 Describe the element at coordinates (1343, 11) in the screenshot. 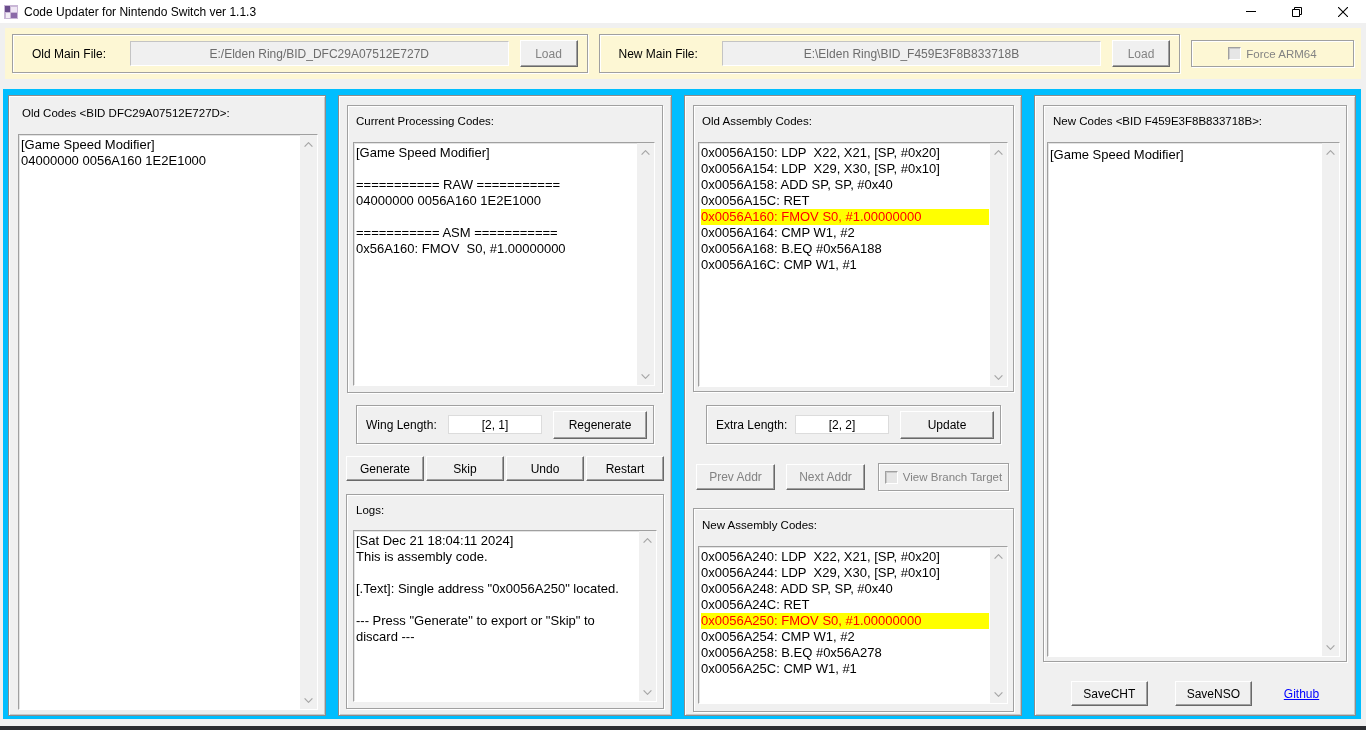

I see `close-icon` at that location.